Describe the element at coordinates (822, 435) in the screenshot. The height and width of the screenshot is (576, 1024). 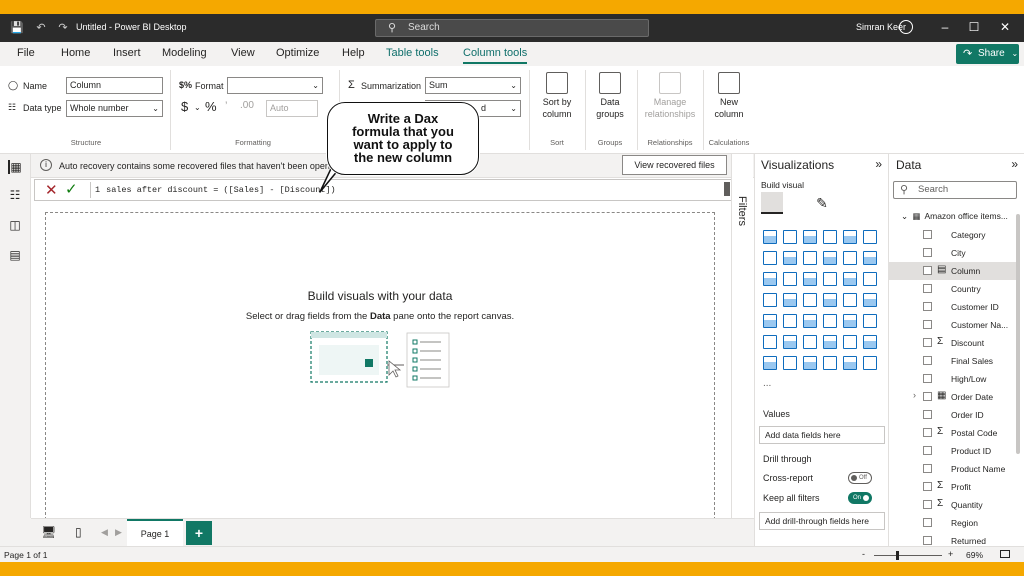
I see `values-drop-zone: Add data fields here` at that location.